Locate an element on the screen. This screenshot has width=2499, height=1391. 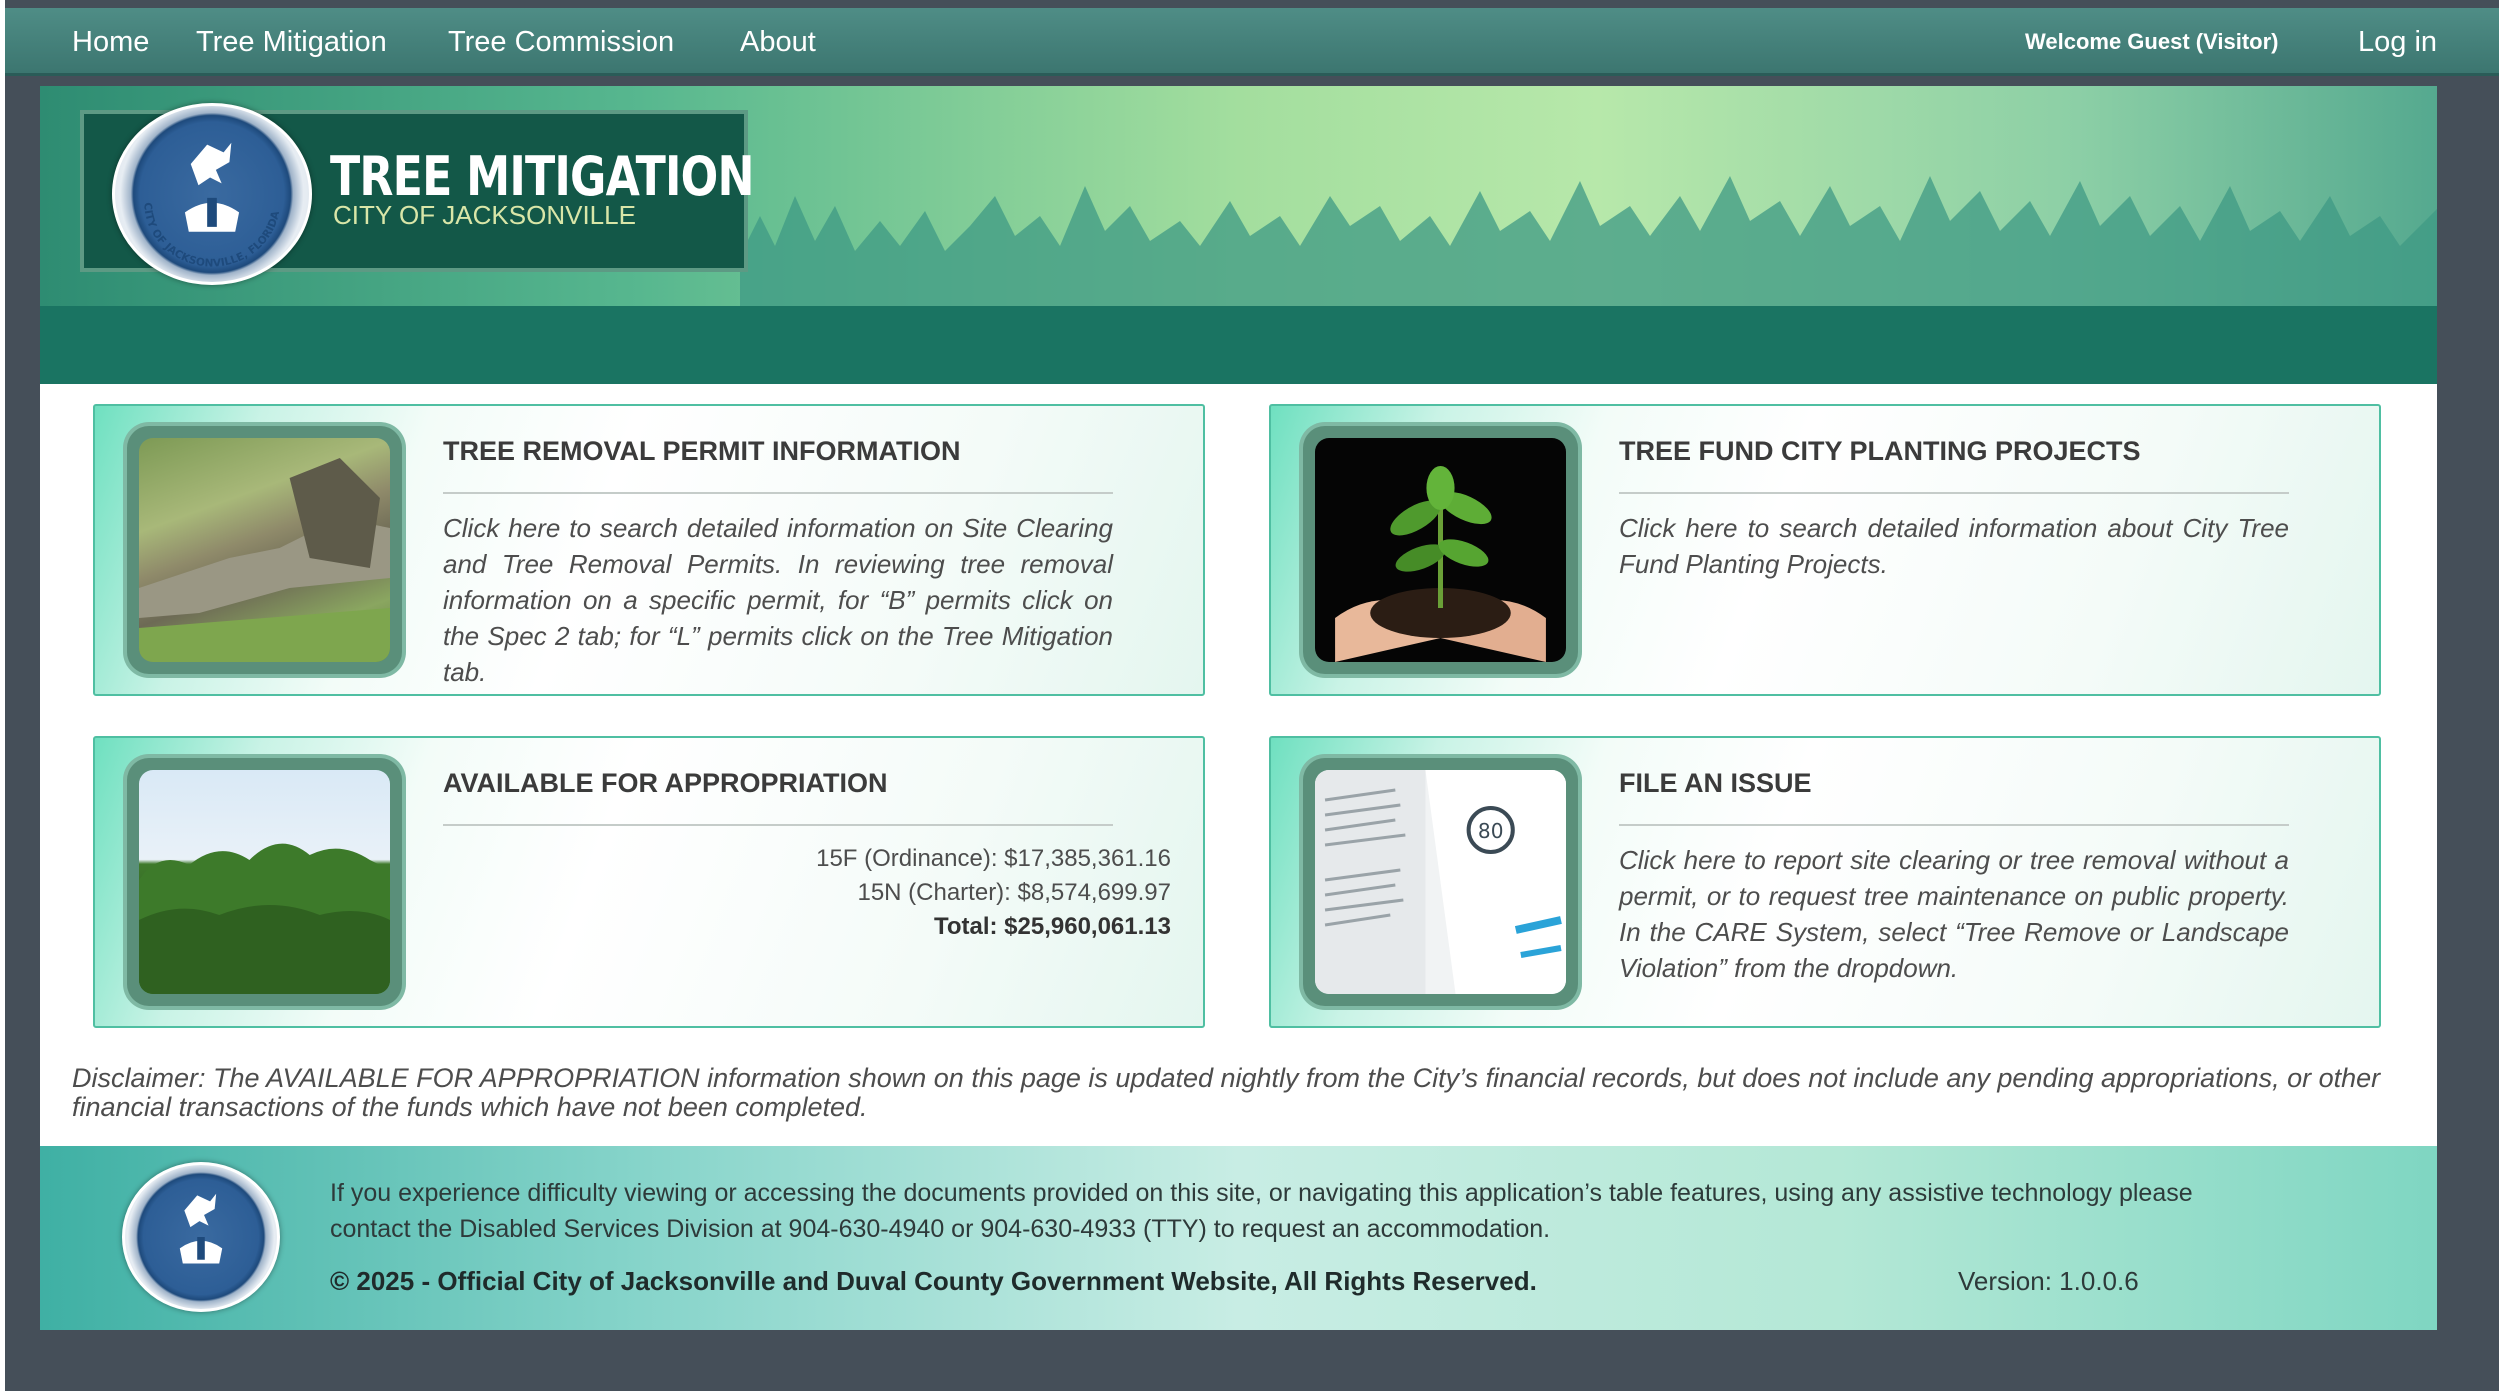
city-seal-icon: CITY OF JACKSONVILLE, FLORIDA is located at coordinates (212, 194).